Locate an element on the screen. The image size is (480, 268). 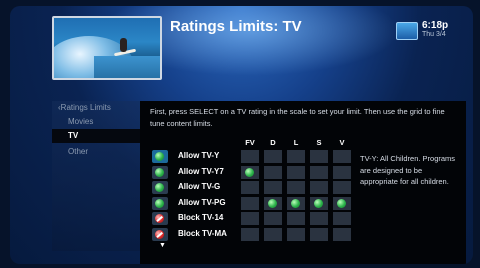
rating-row: Allow TV-Y7 is located at coordinates (259, 173).